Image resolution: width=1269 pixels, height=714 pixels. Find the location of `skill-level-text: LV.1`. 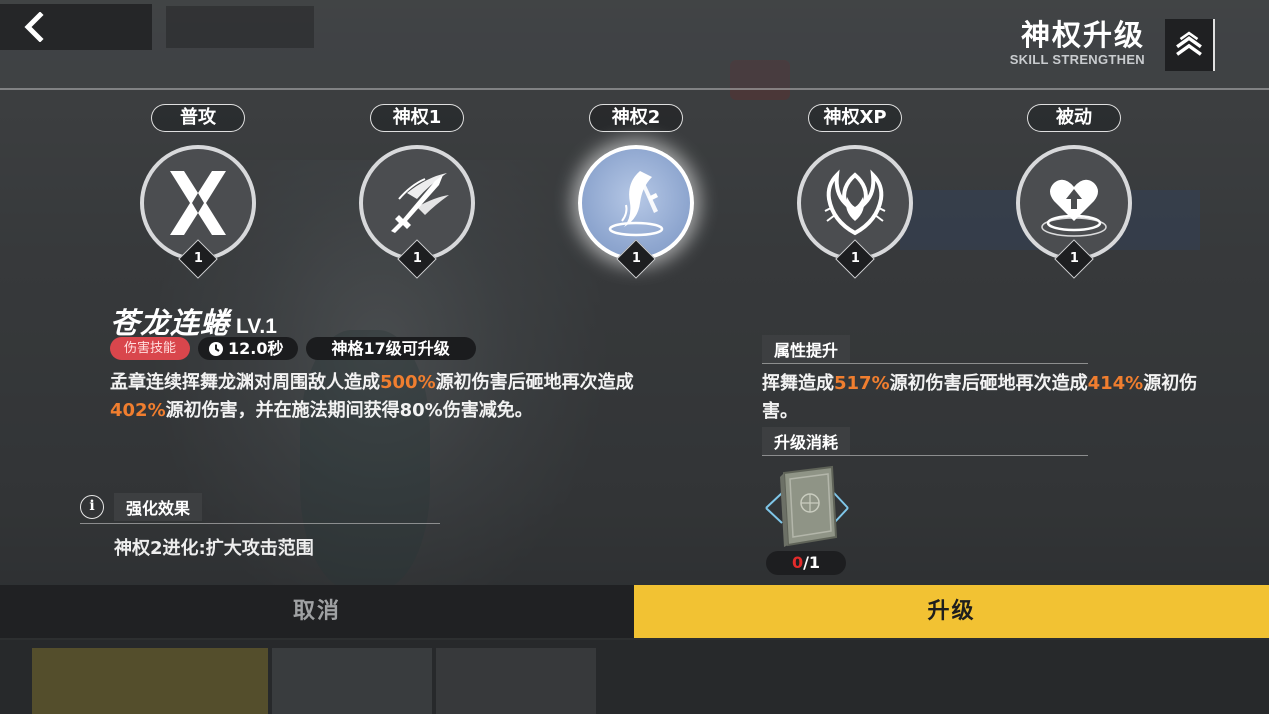

skill-level-text: LV.1 is located at coordinates (256, 326).